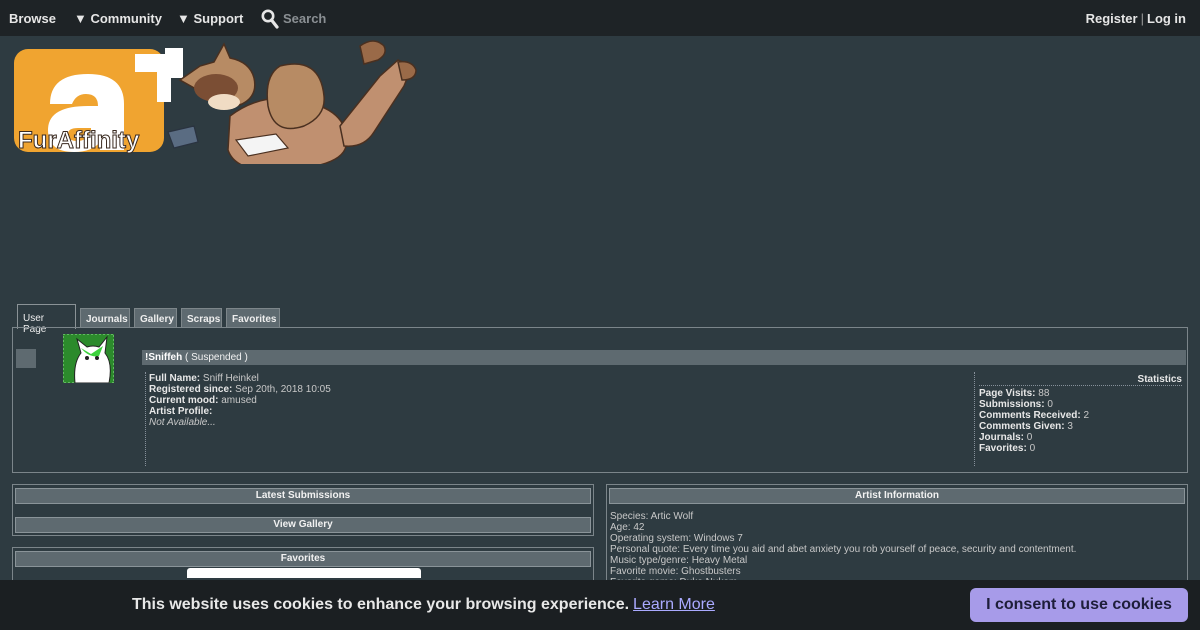 The image size is (1200, 630). What do you see at coordinates (1007, 448) in the screenshot?
I see `stat-favorites: Favorites: 0` at bounding box center [1007, 448].